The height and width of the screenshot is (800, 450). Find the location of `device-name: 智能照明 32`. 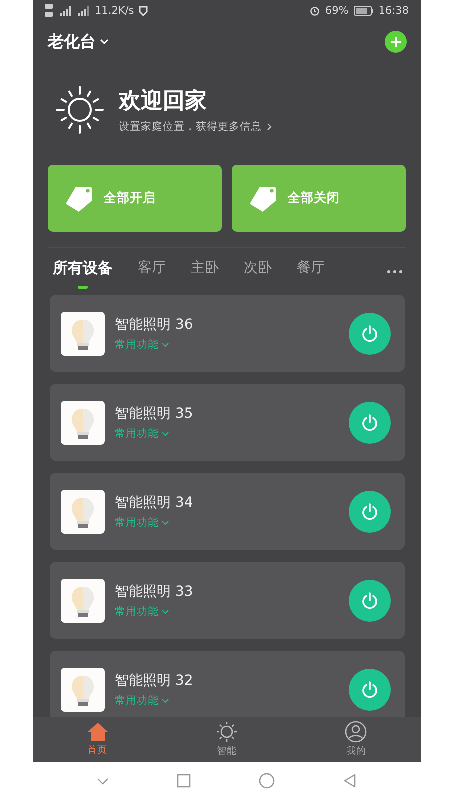

device-name: 智能照明 32 is located at coordinates (154, 681).